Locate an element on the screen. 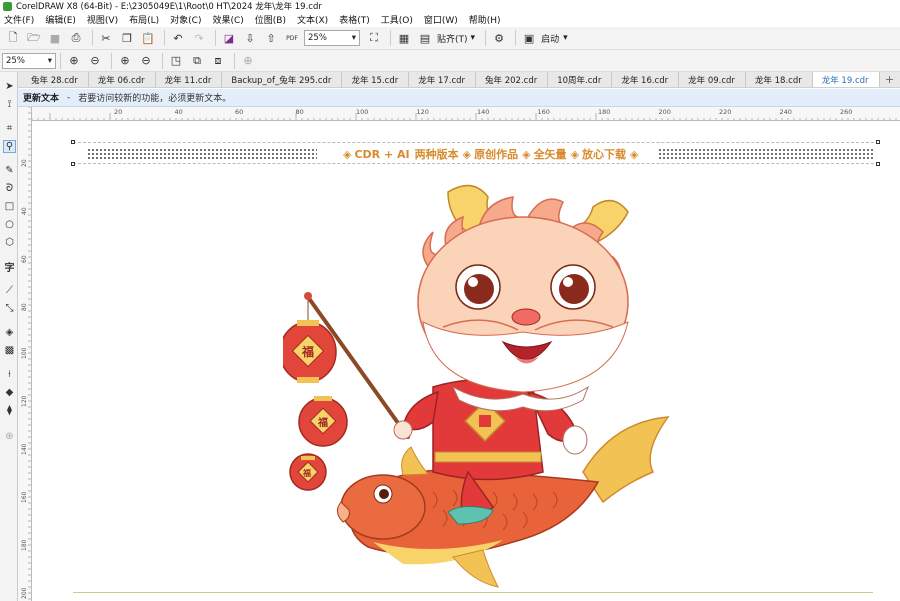 This screenshot has width=900, height=601. belt is located at coordinates (488, 457).